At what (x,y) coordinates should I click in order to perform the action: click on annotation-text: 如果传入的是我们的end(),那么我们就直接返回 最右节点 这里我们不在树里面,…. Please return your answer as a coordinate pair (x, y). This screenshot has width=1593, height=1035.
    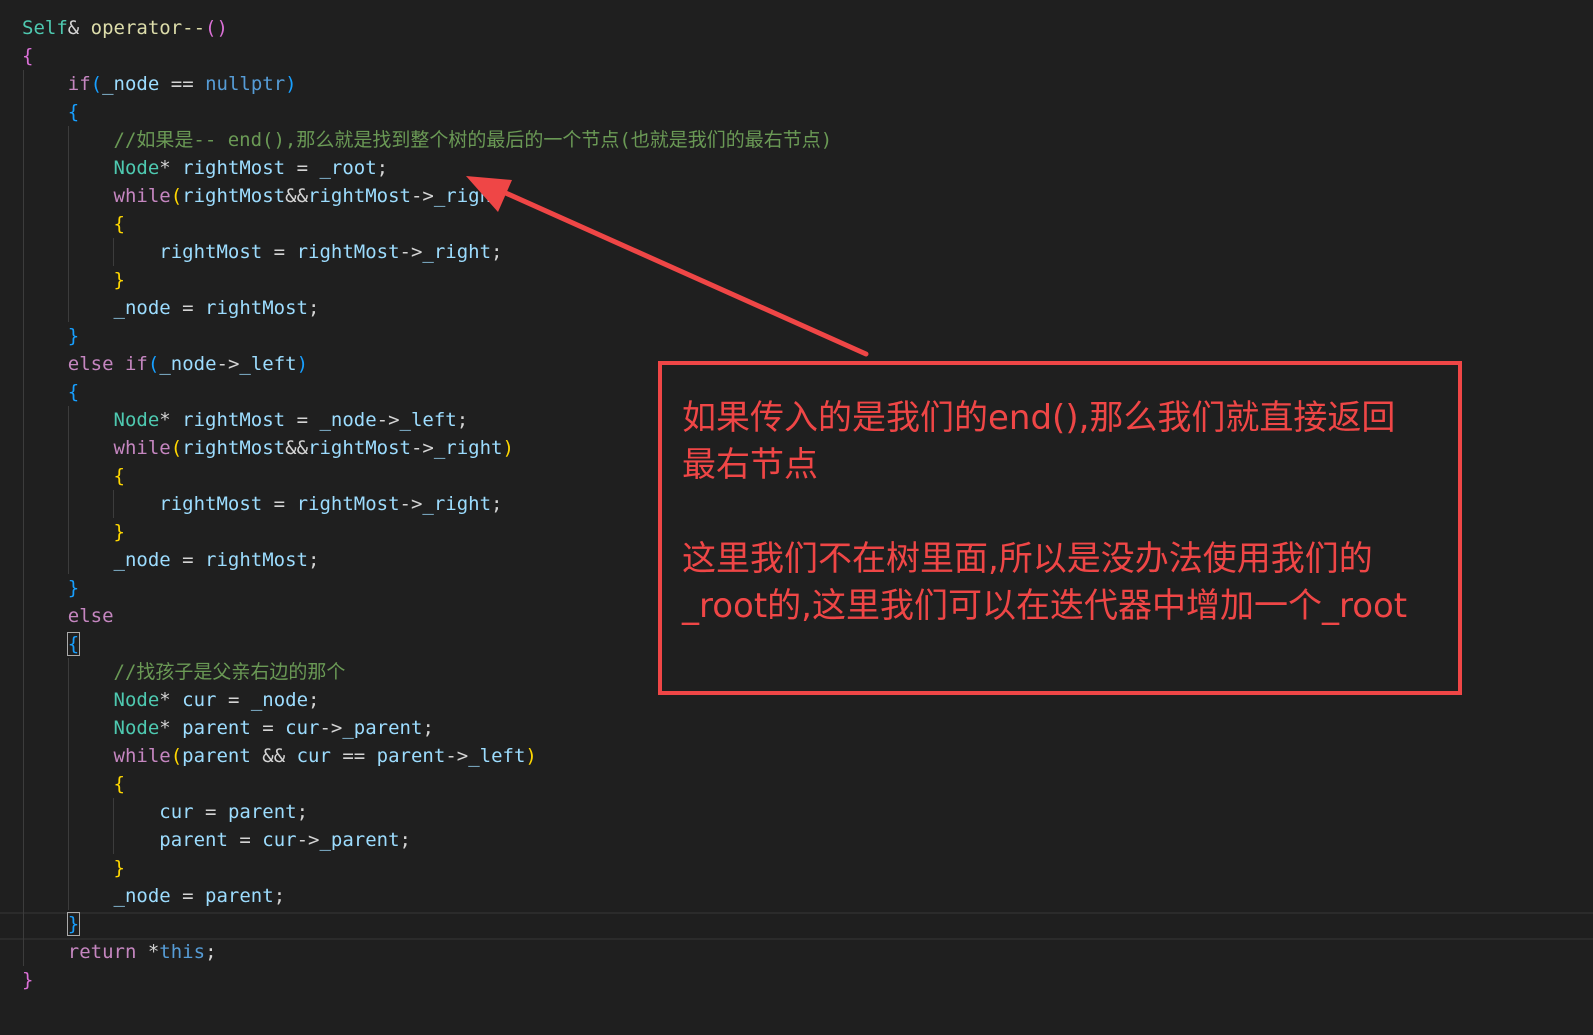
    Looking at the image, I should click on (1045, 512).